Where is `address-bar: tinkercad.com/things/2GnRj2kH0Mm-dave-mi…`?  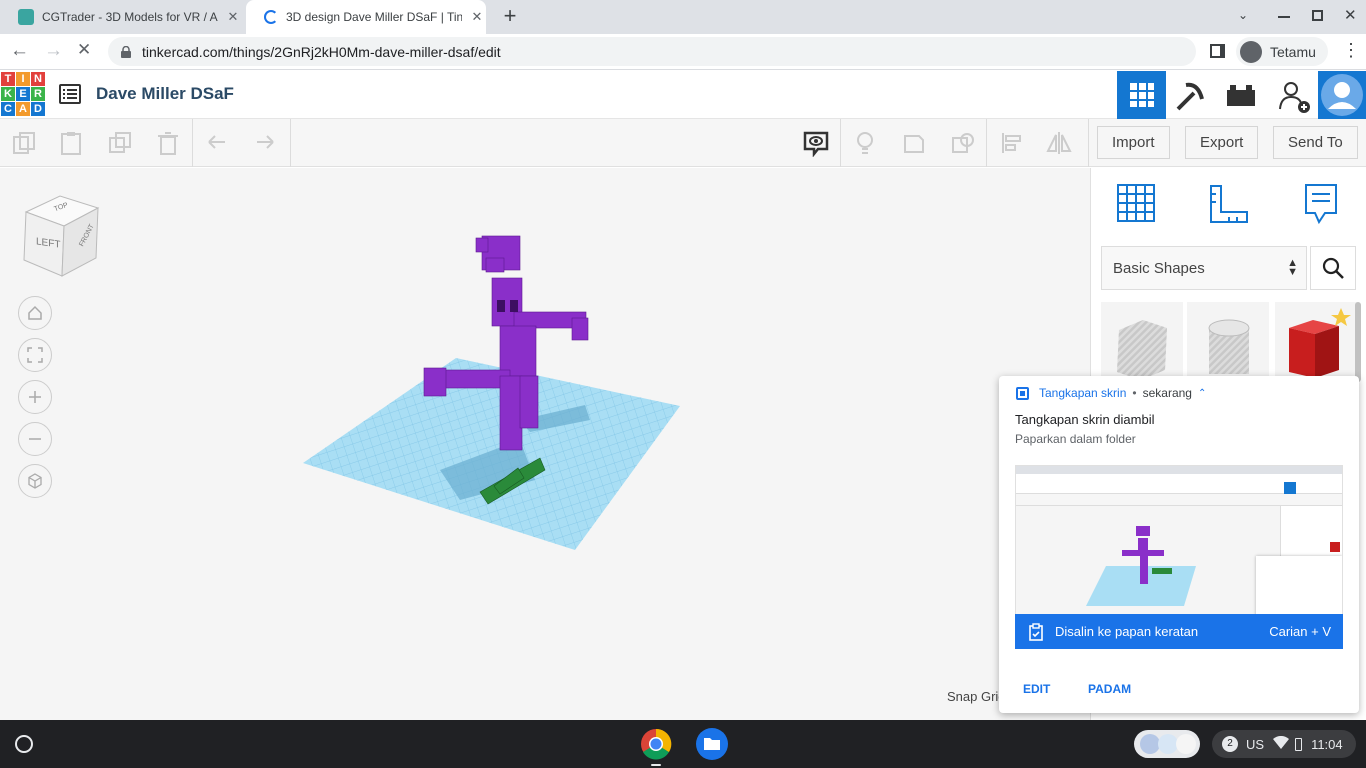
address-bar: tinkercad.com/things/2GnRj2kH0Mm-dave-mi… is located at coordinates (652, 51).